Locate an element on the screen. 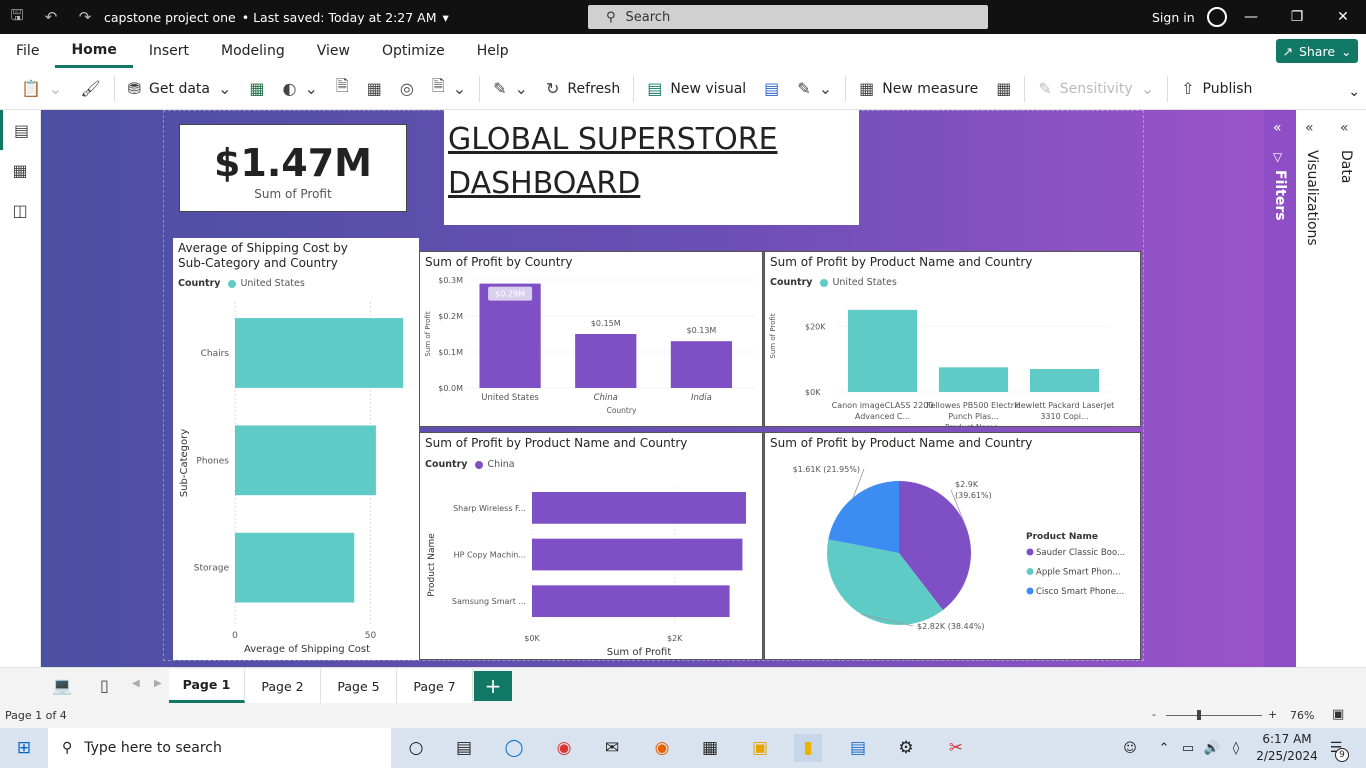  more-visuals-button: ✎ ⌄ is located at coordinates (814, 89).